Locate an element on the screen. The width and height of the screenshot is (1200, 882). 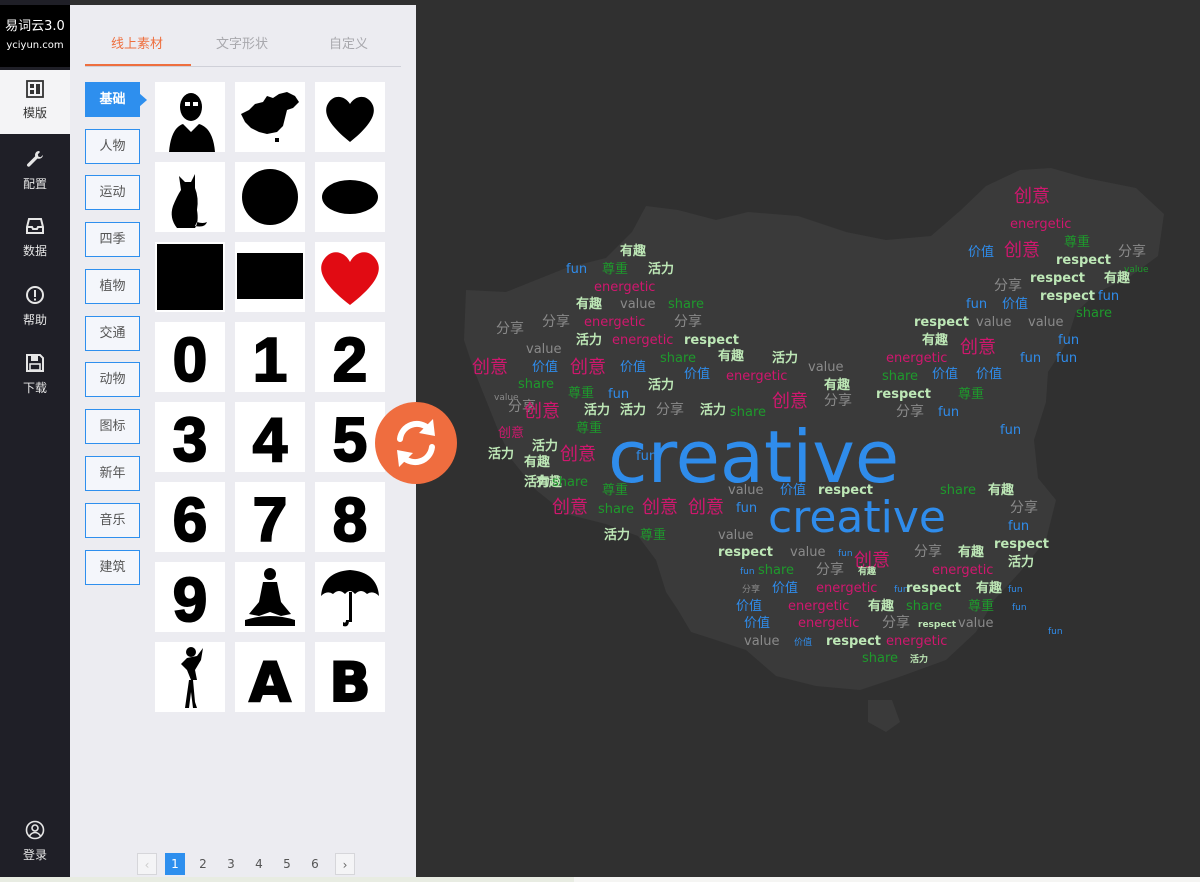
nav-item-template: 模版 is located at coordinates (35, 102).